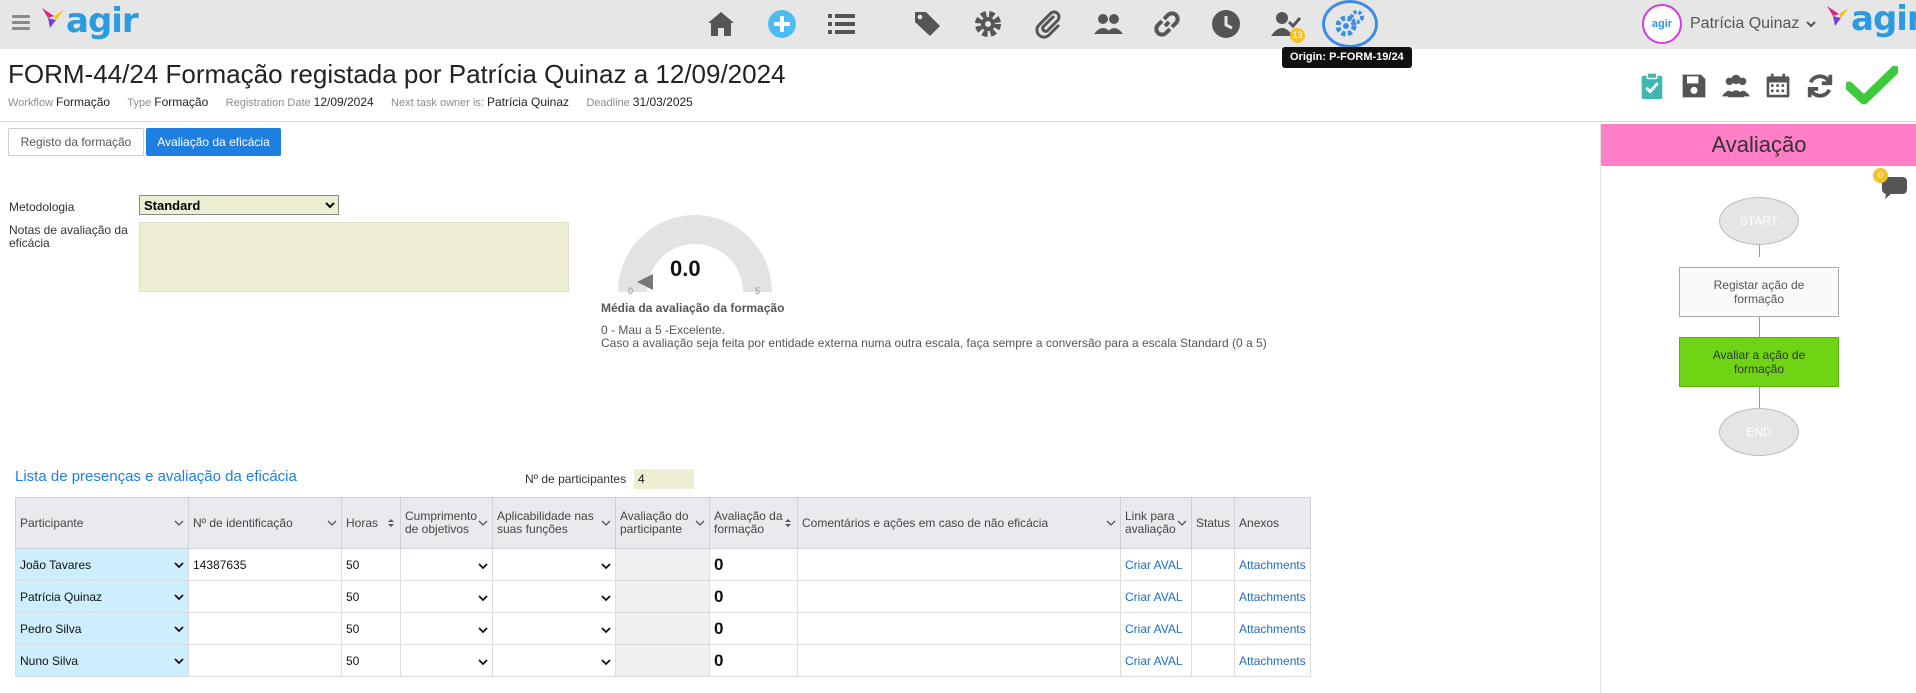  What do you see at coordinates (213, 142) in the screenshot?
I see `tab-avaliacao-eficacia: Avaliação da eficácia` at bounding box center [213, 142].